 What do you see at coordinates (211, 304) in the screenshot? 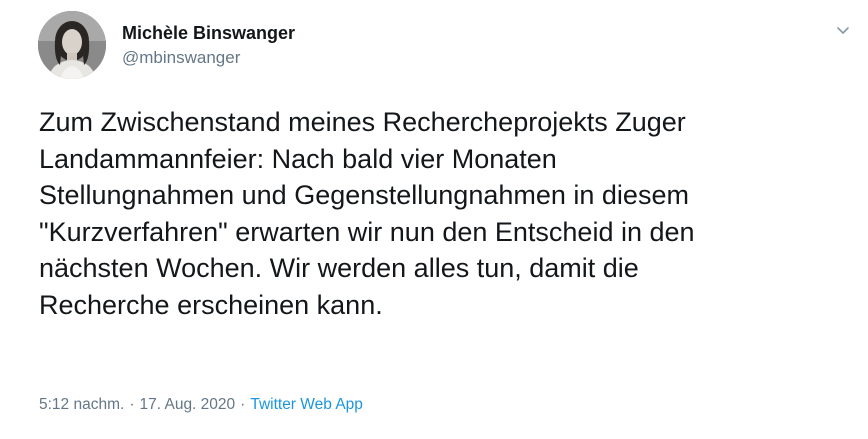
I see `tweet-text-line: Recherche erscheinen kann.` at bounding box center [211, 304].